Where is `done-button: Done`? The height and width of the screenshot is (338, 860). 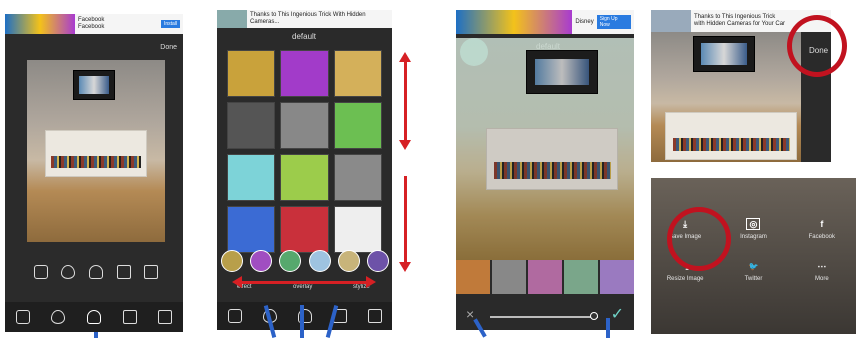
done-button: Done is located at coordinates (168, 47).